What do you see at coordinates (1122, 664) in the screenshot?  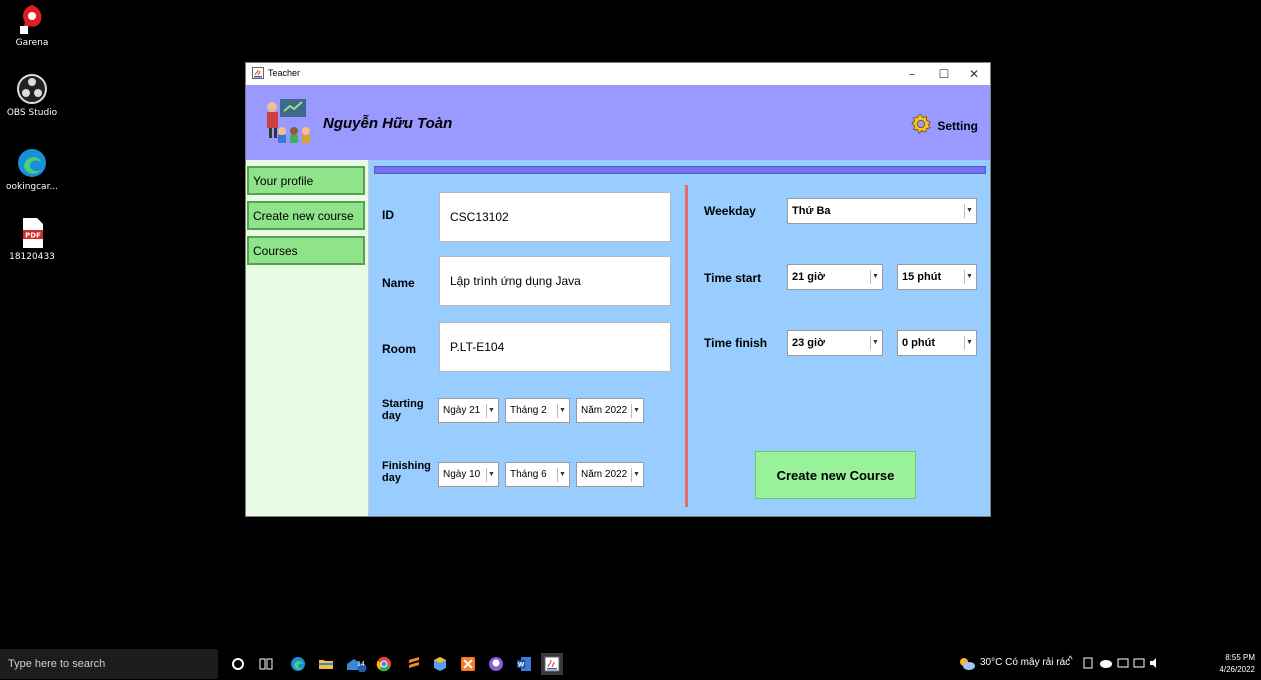 I see `system-tray-icons` at bounding box center [1122, 664].